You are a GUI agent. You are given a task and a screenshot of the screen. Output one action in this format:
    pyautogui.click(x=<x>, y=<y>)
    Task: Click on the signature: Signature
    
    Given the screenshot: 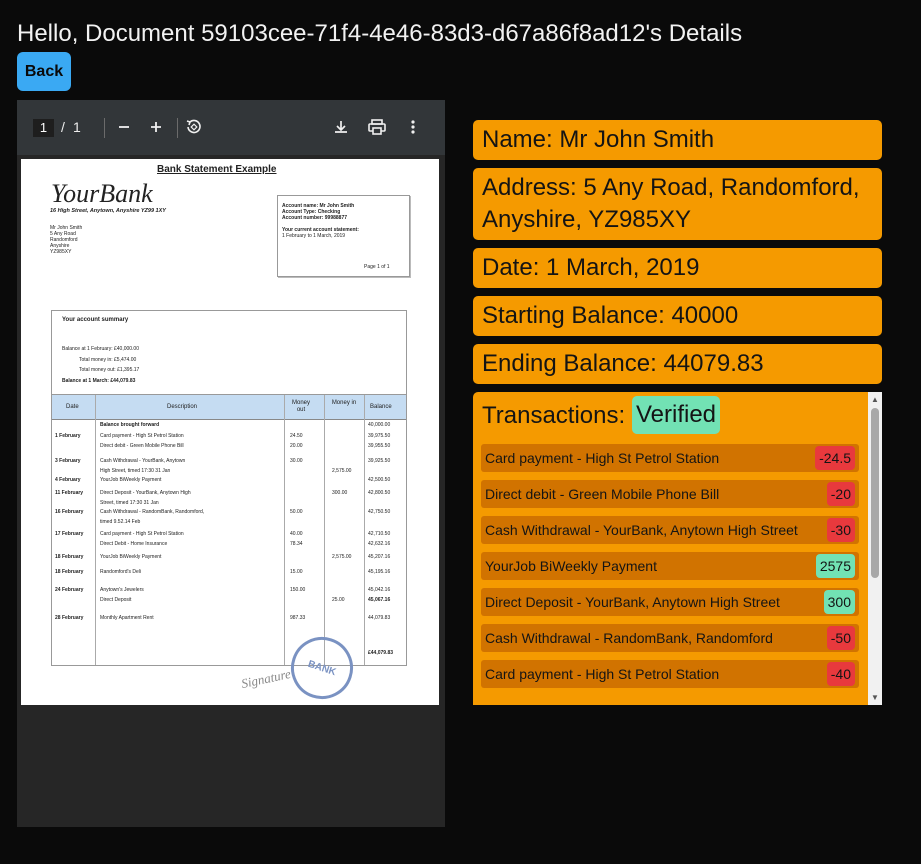 What is the action you would take?
    pyautogui.click(x=265, y=678)
    